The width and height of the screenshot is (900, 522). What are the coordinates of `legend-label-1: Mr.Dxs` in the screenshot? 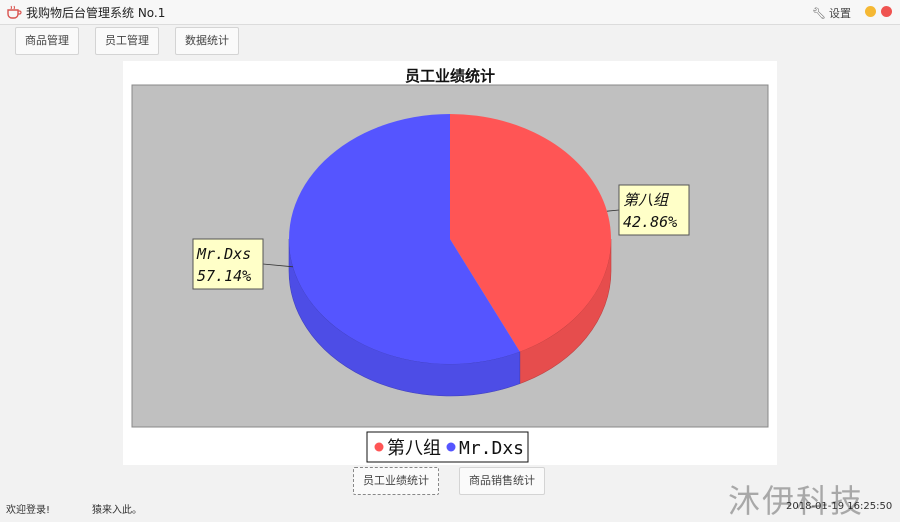 It's located at (491, 448).